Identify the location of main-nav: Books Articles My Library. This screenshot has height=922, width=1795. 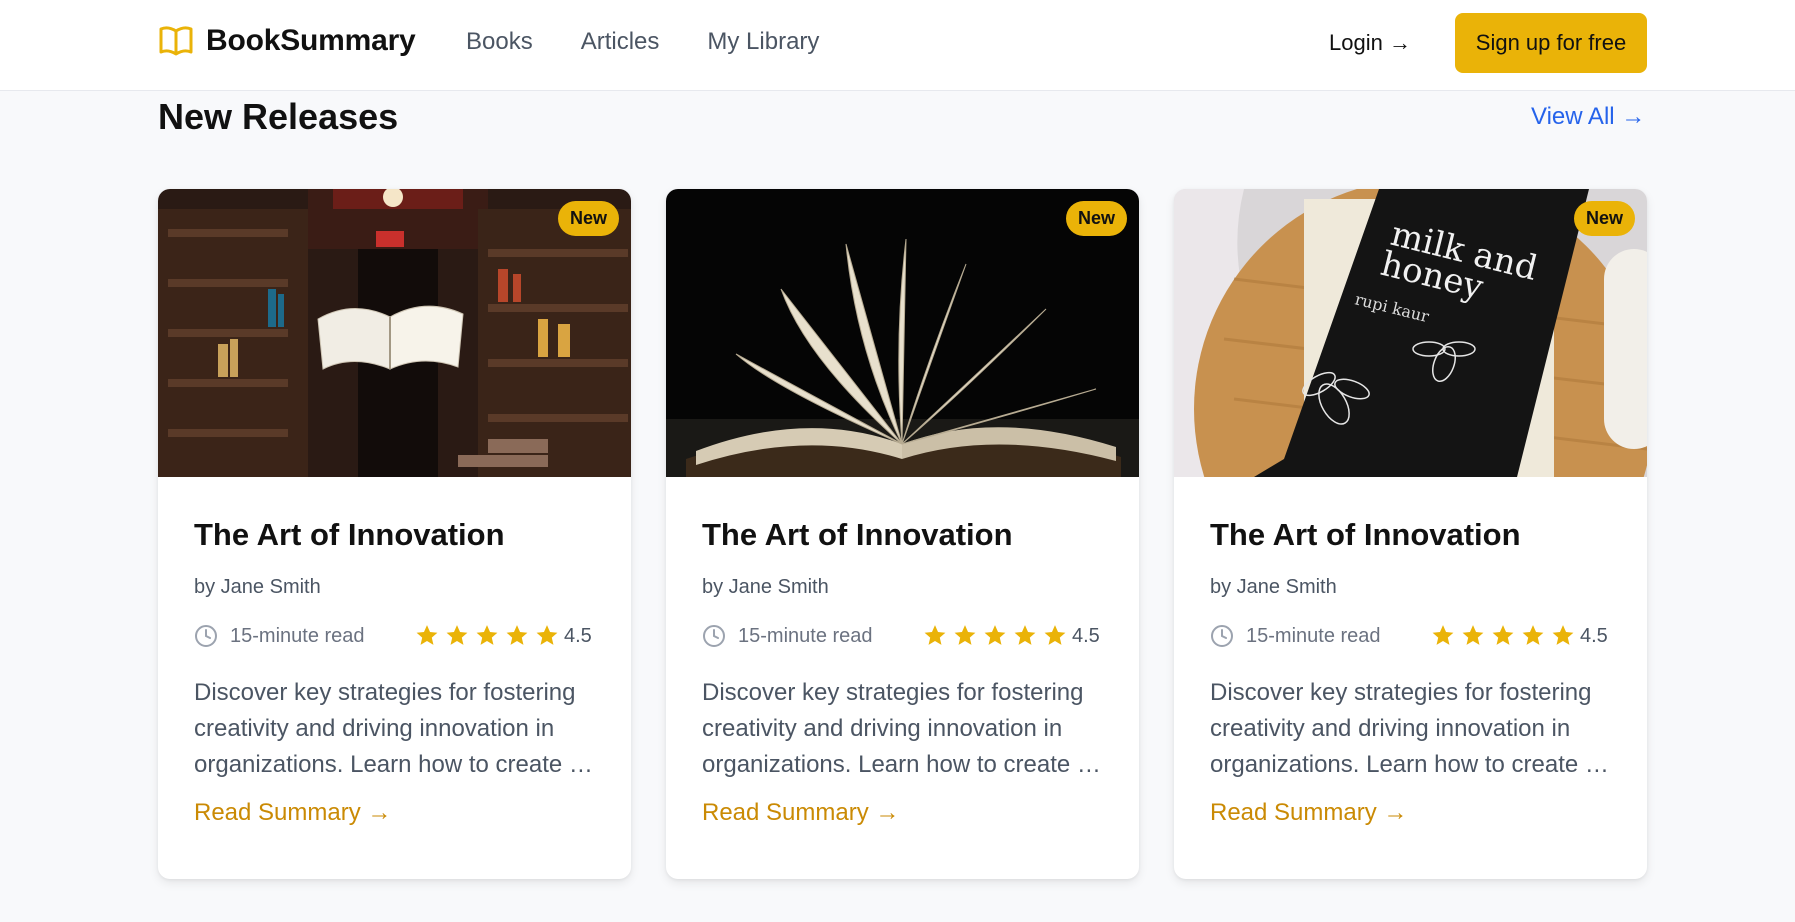
(666, 42).